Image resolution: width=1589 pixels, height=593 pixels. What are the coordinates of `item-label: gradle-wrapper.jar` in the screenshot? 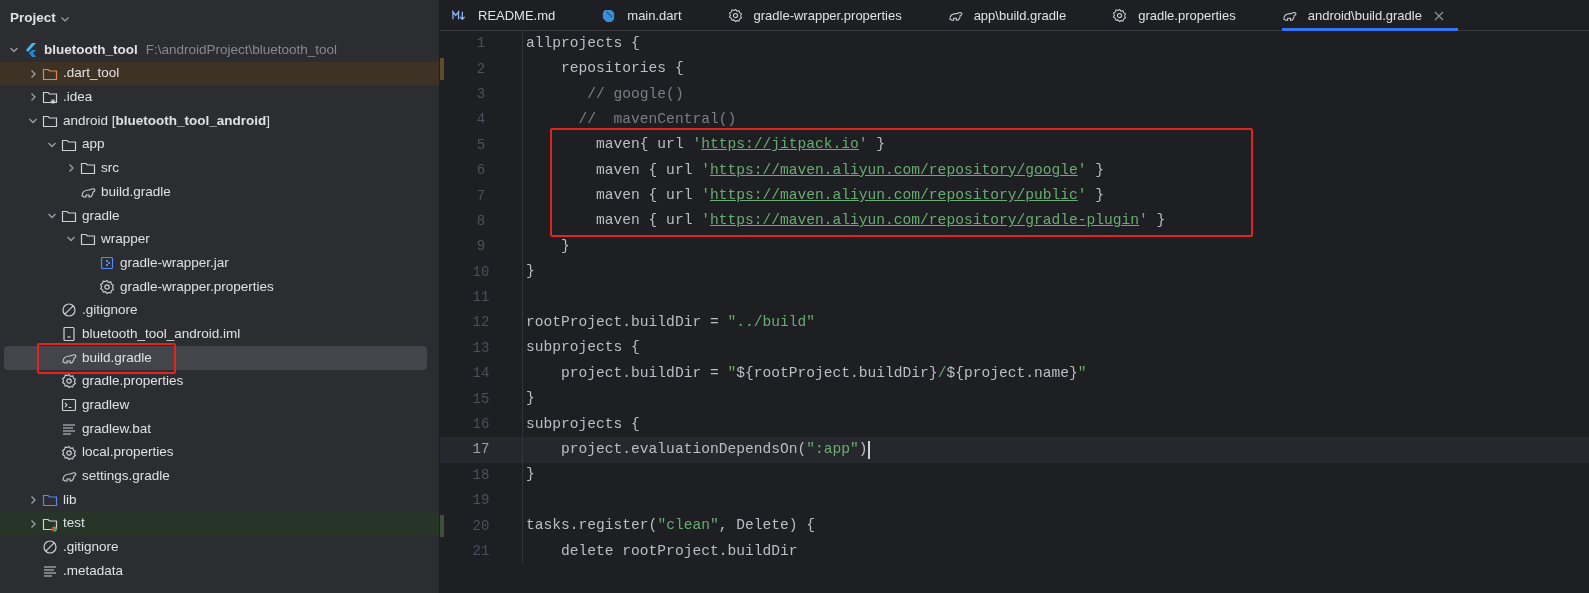 It's located at (174, 262).